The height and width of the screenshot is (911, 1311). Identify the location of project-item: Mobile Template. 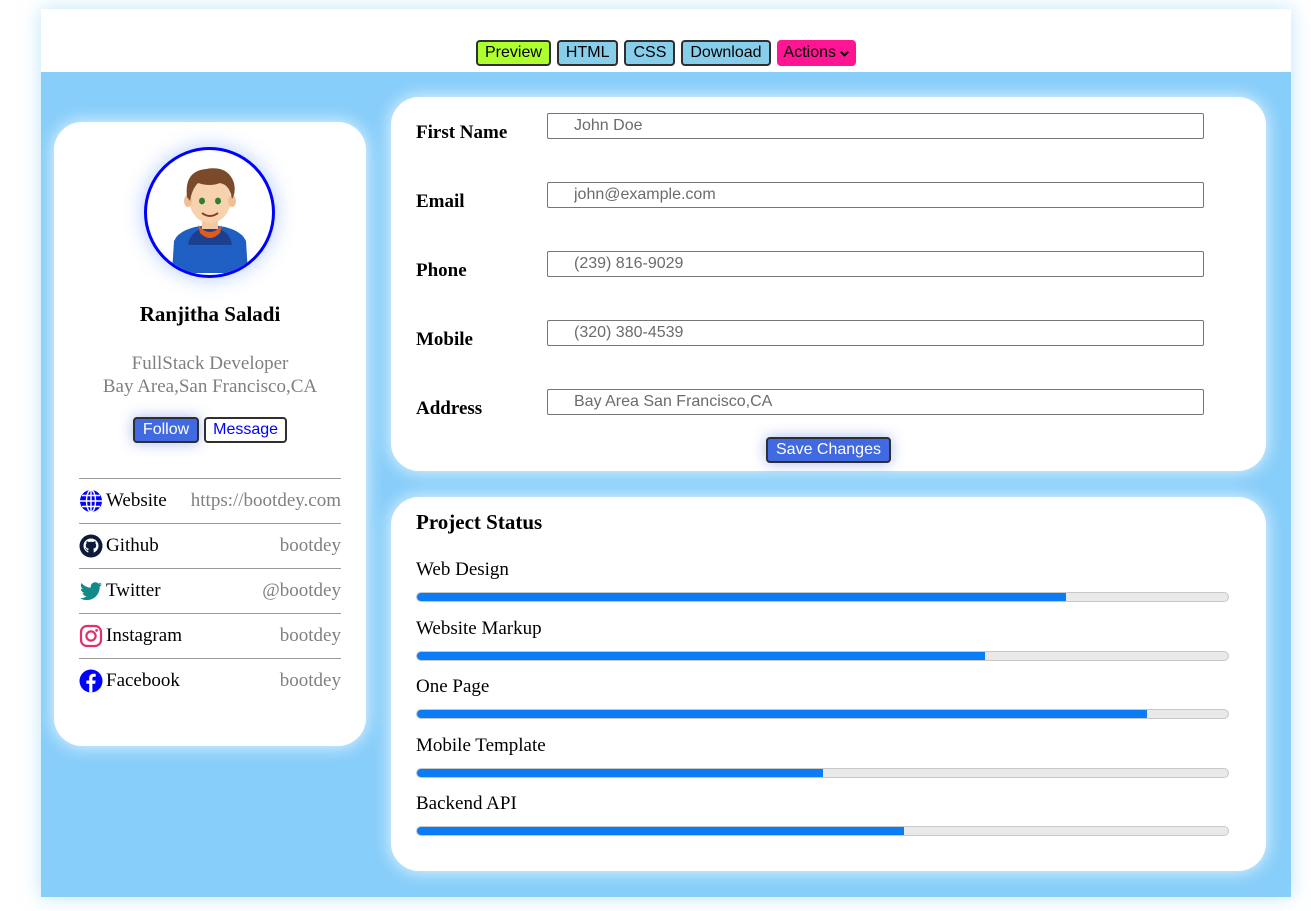
(822, 756).